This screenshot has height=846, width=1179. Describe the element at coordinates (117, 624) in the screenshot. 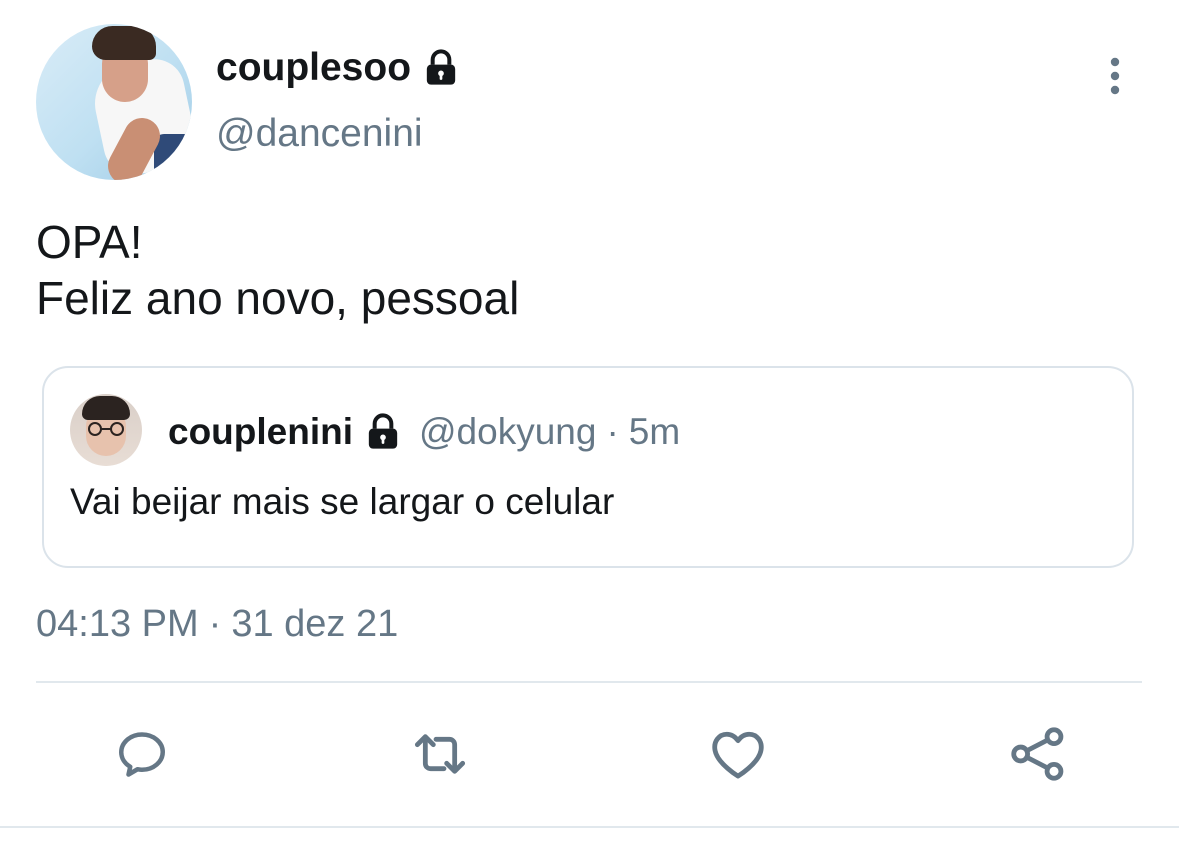

I see `timestamp-time: 04:13 PM` at that location.